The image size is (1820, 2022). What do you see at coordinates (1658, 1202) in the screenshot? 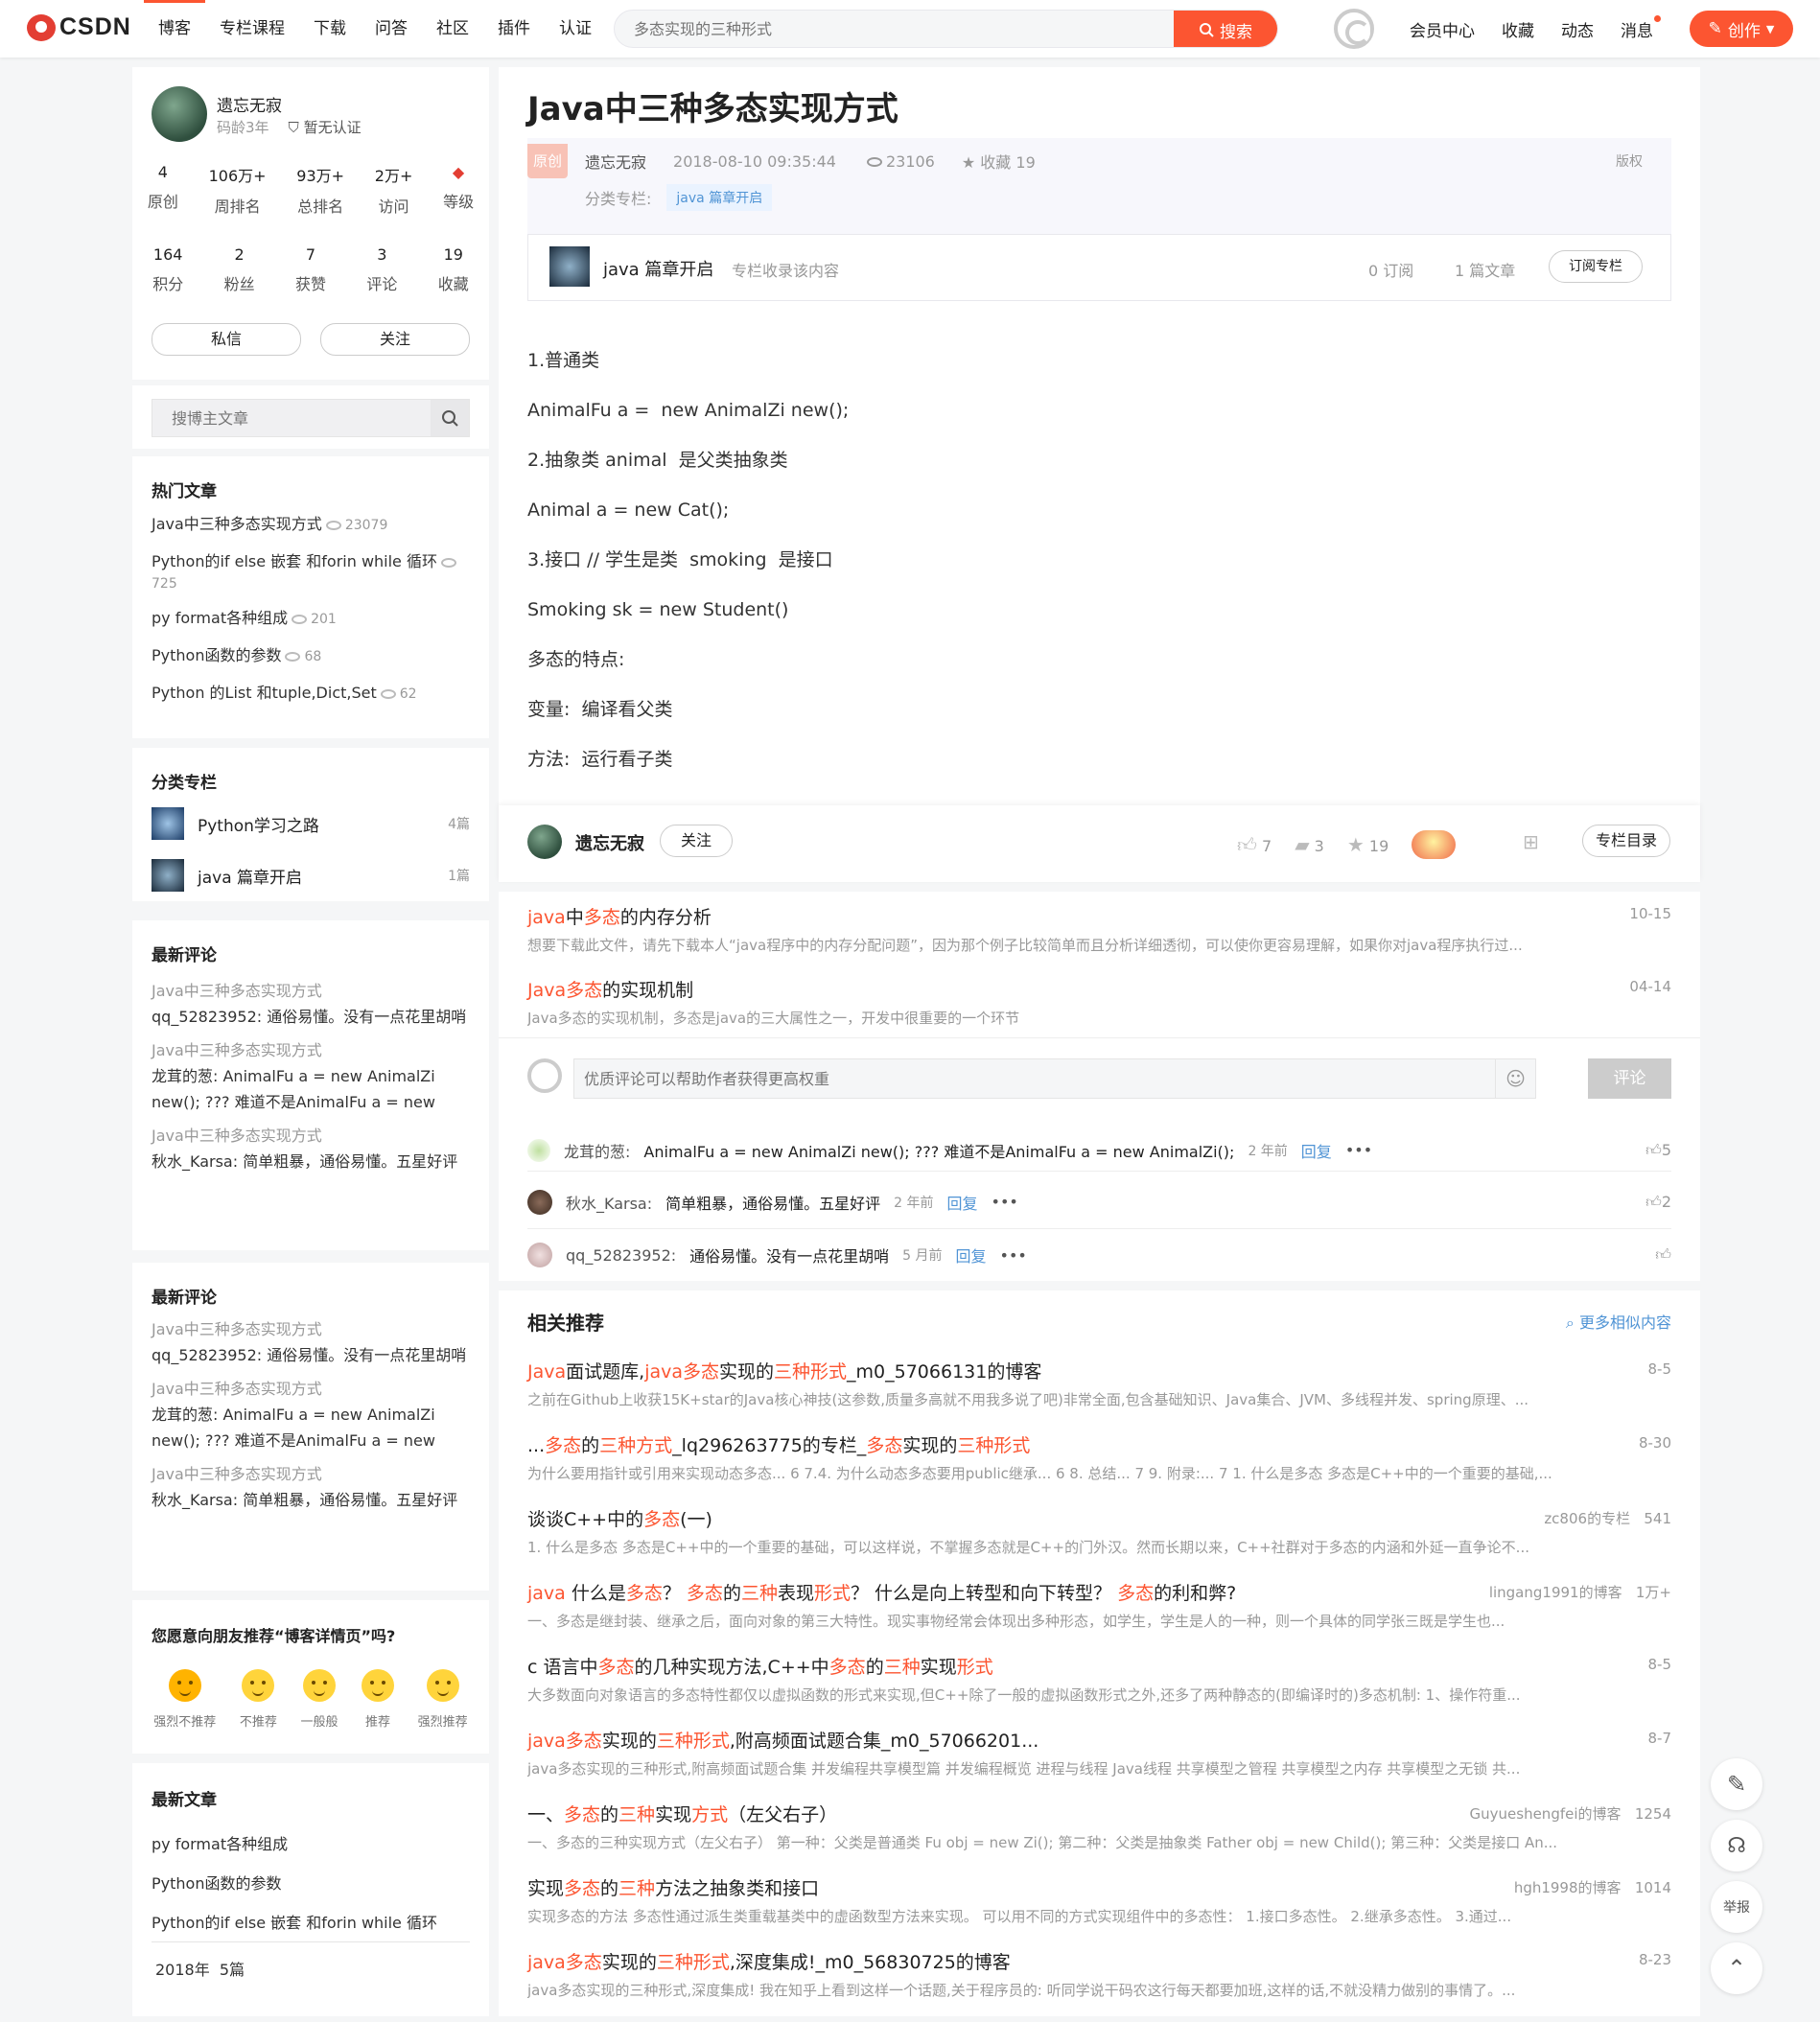
I see `comment-like: 👍︎2` at bounding box center [1658, 1202].